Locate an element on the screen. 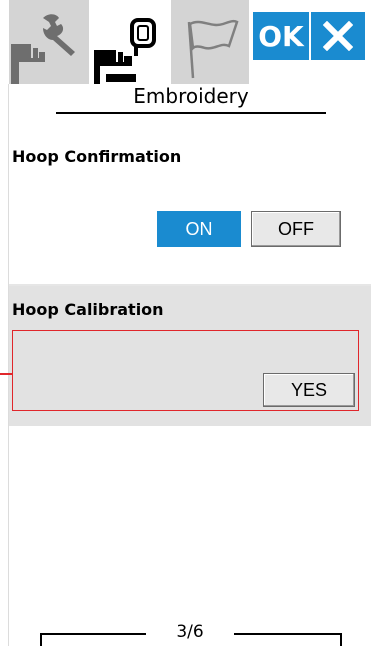 The height and width of the screenshot is (646, 371). hoop-calibration-yes-button: YES is located at coordinates (309, 390).